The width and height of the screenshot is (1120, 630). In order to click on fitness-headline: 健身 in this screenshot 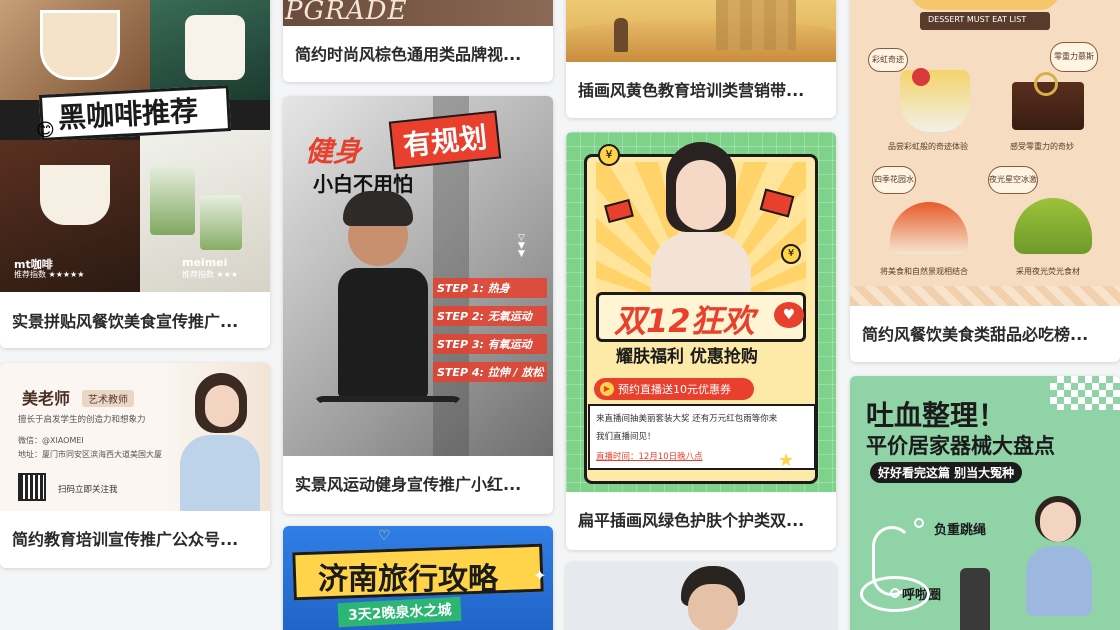, I will do `click(333, 151)`.